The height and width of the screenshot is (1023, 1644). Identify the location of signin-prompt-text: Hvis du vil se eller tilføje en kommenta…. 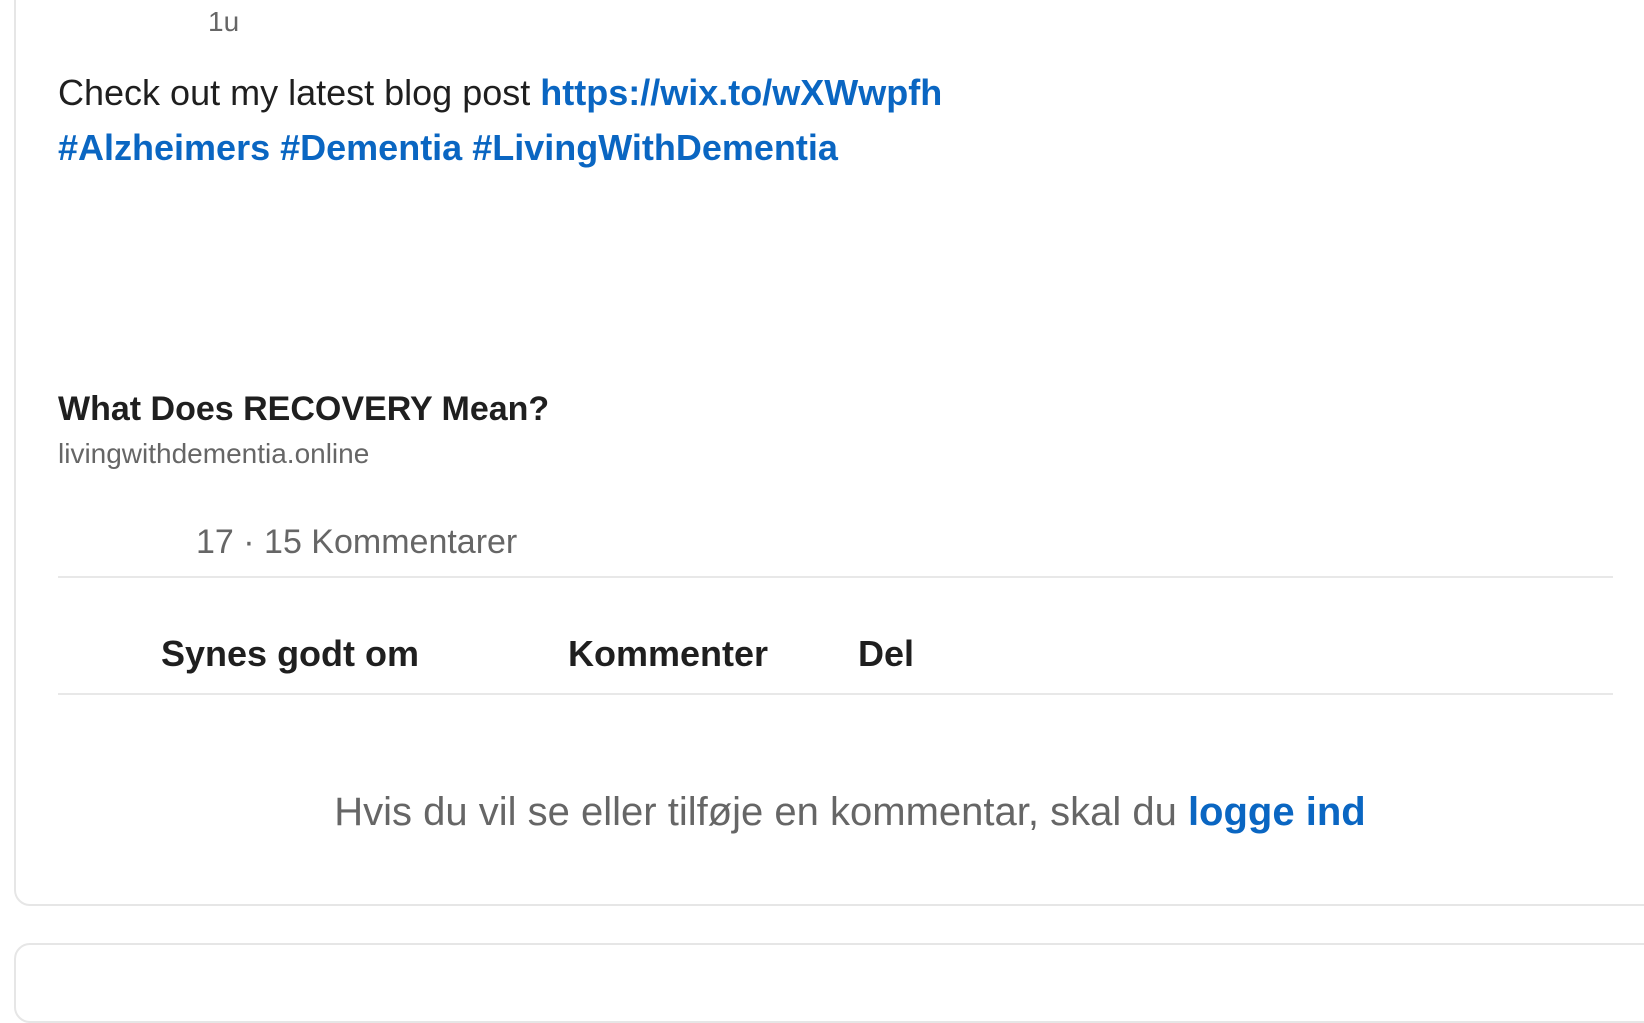
(761, 812).